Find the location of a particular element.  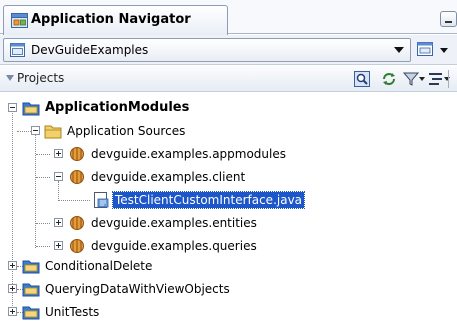

application-icon is located at coordinates (17, 50).